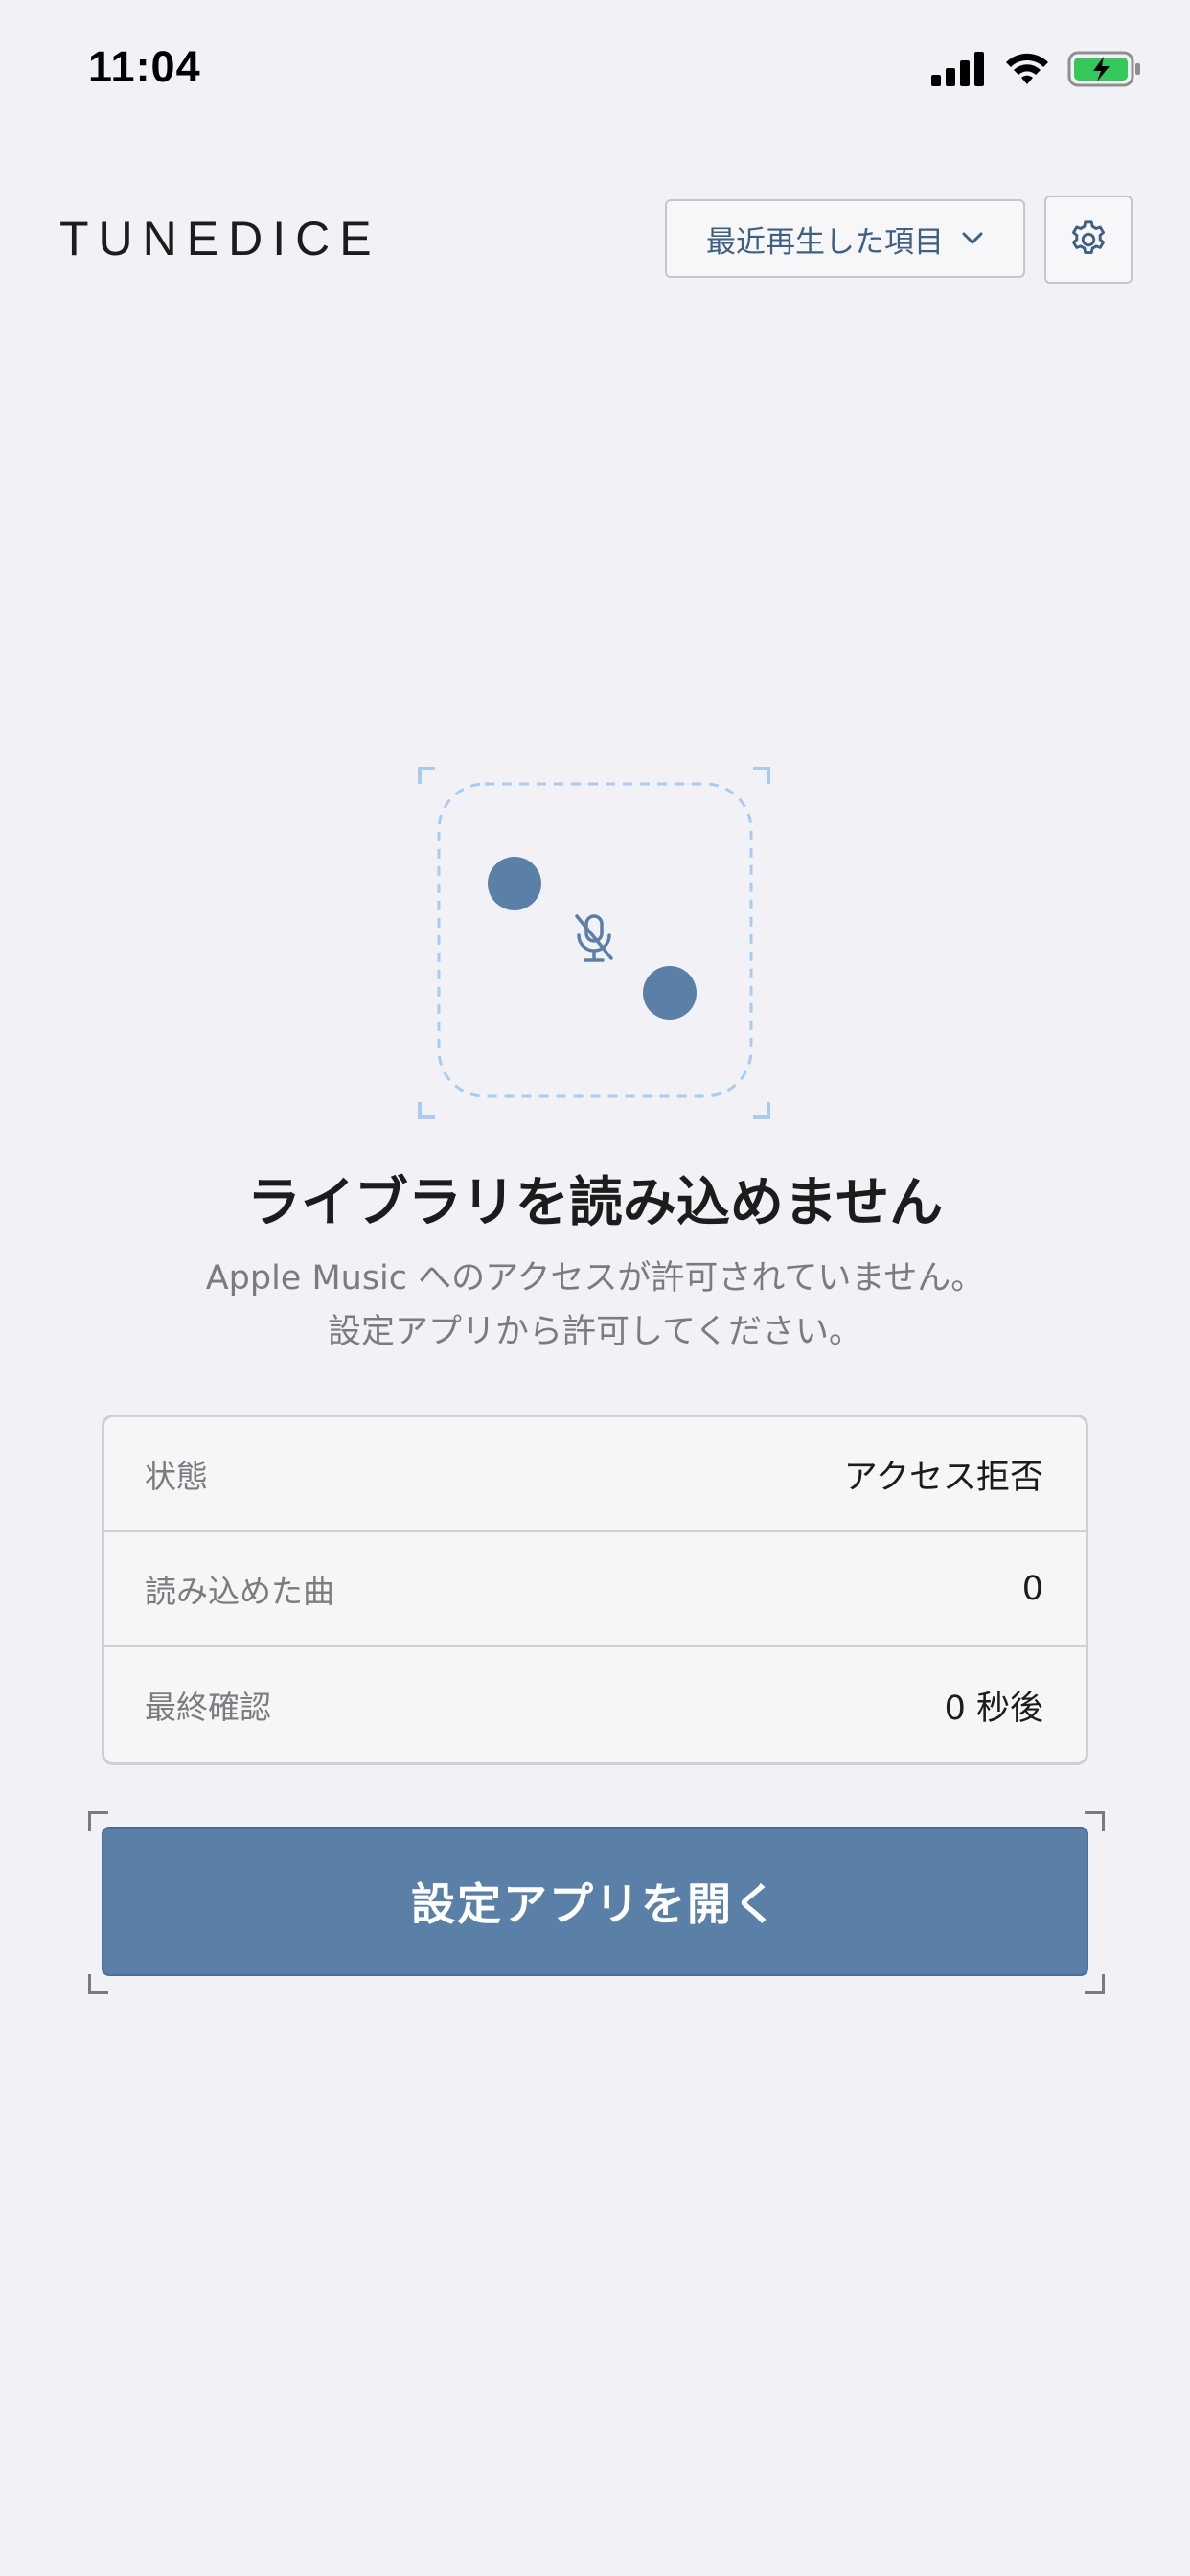 The height and width of the screenshot is (2576, 1190). Describe the element at coordinates (595, 1203) in the screenshot. I see `error-title: ライブラリを読み込めません` at that location.